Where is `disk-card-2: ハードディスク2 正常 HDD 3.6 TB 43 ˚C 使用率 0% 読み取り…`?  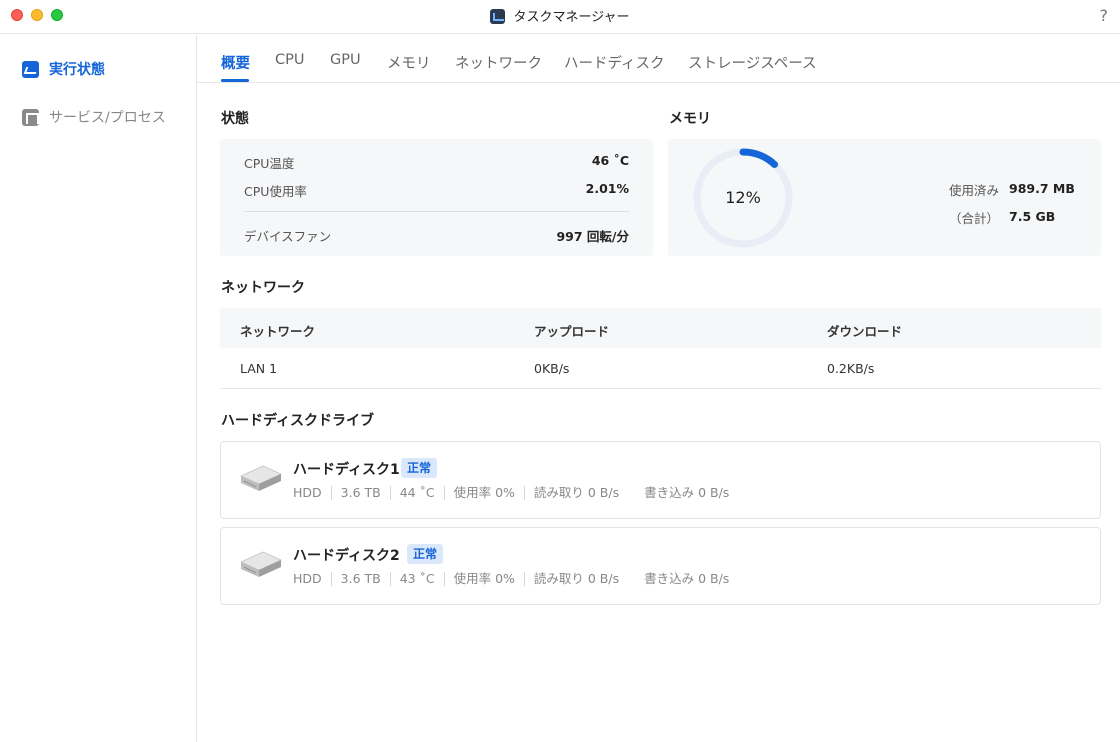
disk-card-2: ハードディスク2 正常 HDD 3.6 TB 43 ˚C 使用率 0% 読み取り… is located at coordinates (660, 566).